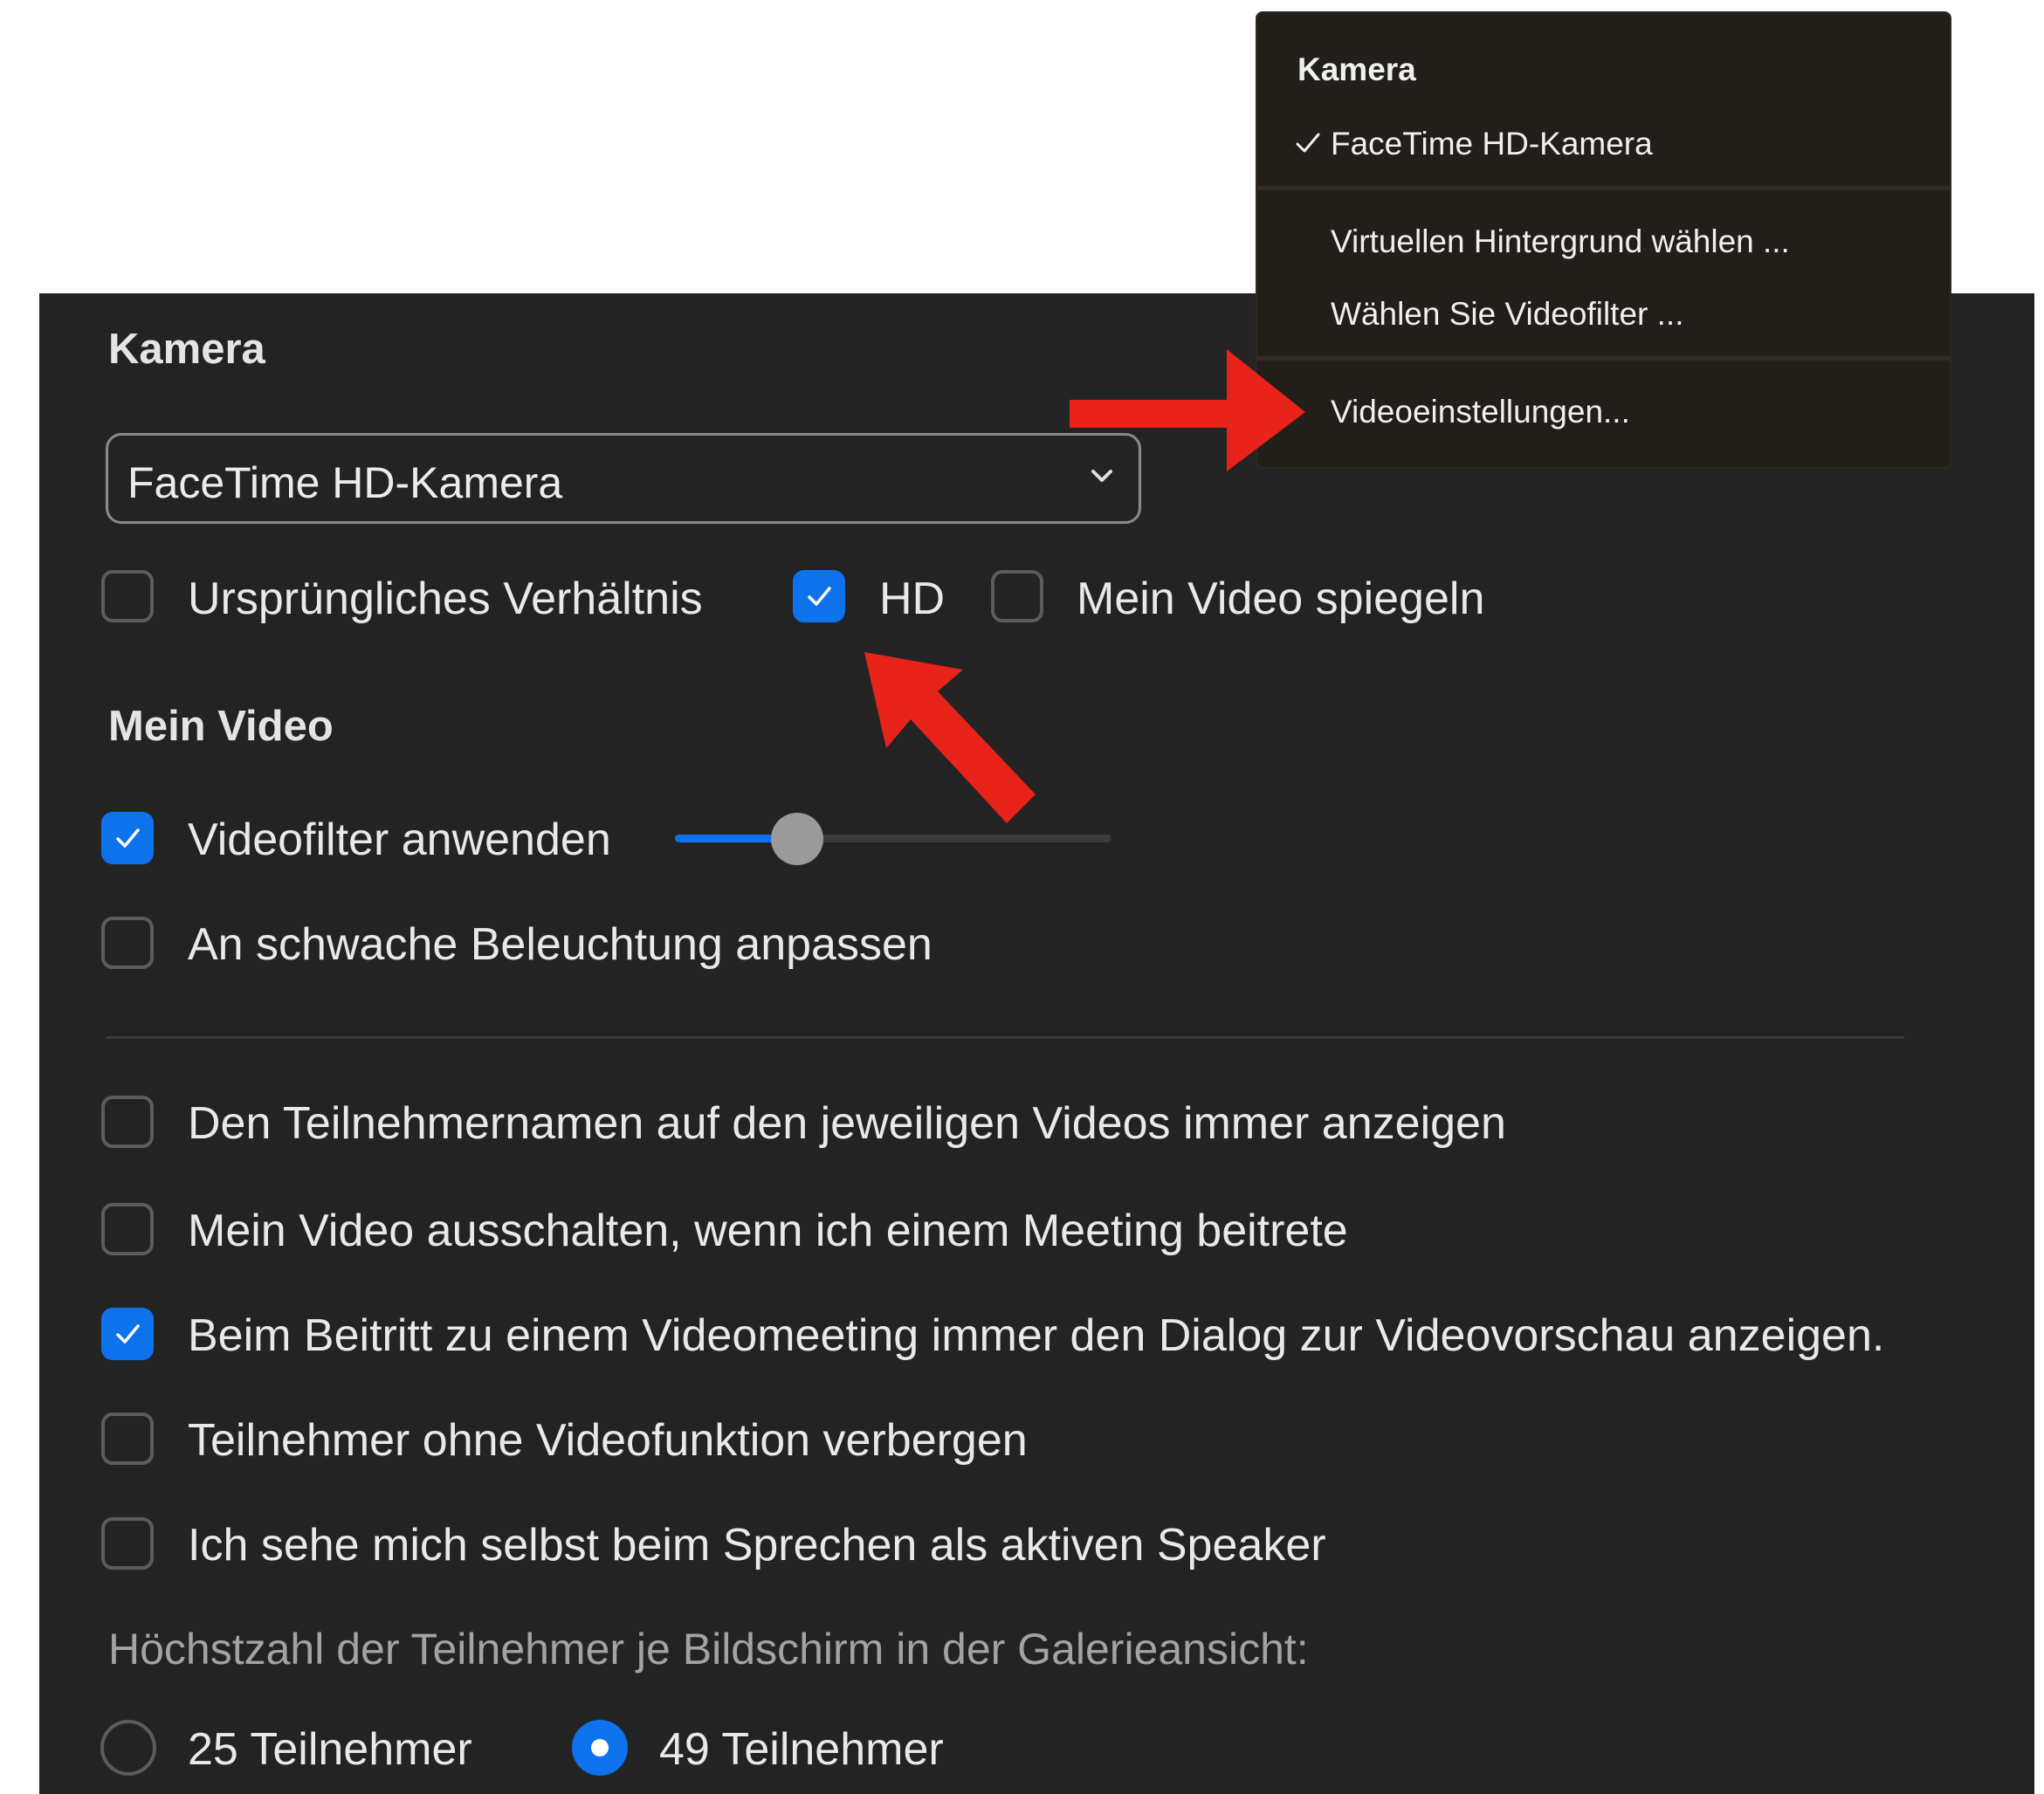 The width and height of the screenshot is (2044, 1794). Describe the element at coordinates (128, 1748) in the screenshot. I see `gallery-25-radio` at that location.